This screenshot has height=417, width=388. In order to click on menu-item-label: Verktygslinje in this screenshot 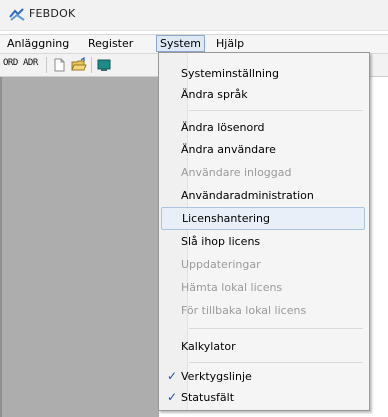, I will do `click(216, 376)`.